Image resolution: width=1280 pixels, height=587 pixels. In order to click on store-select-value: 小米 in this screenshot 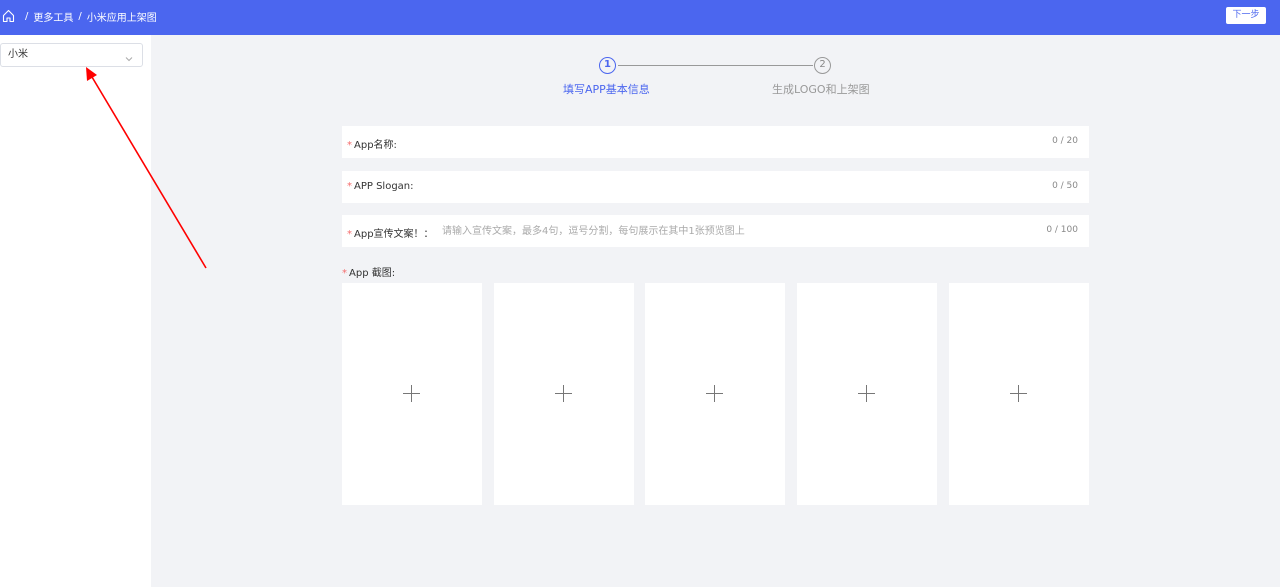, I will do `click(18, 54)`.